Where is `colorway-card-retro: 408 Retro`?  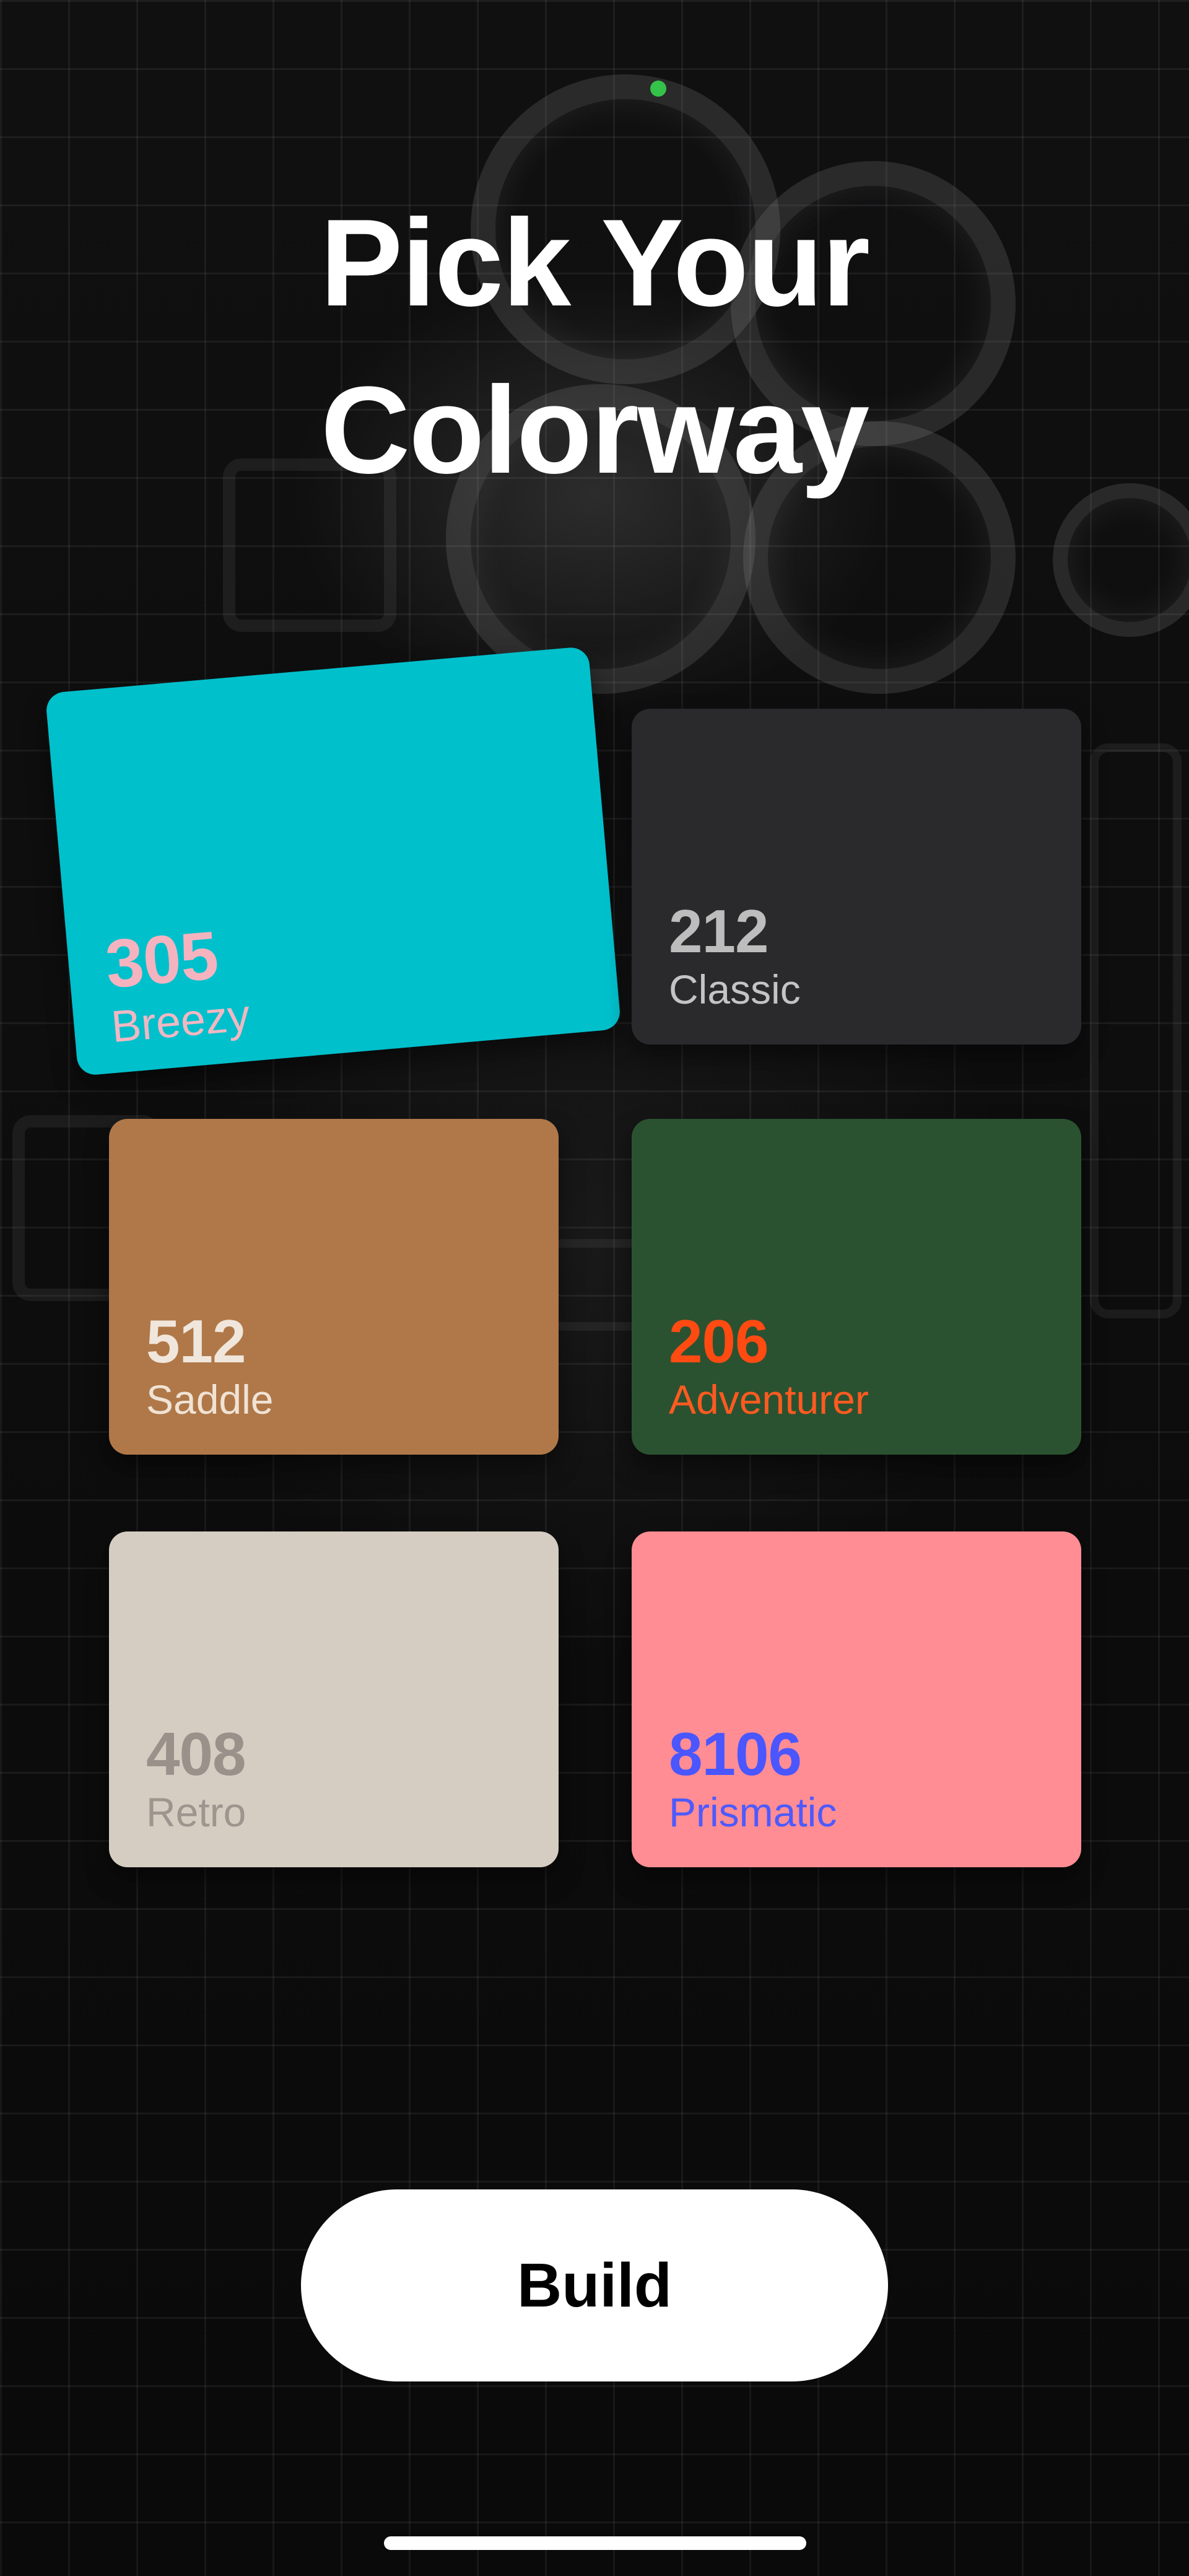
colorway-card-retro: 408 Retro is located at coordinates (334, 1699).